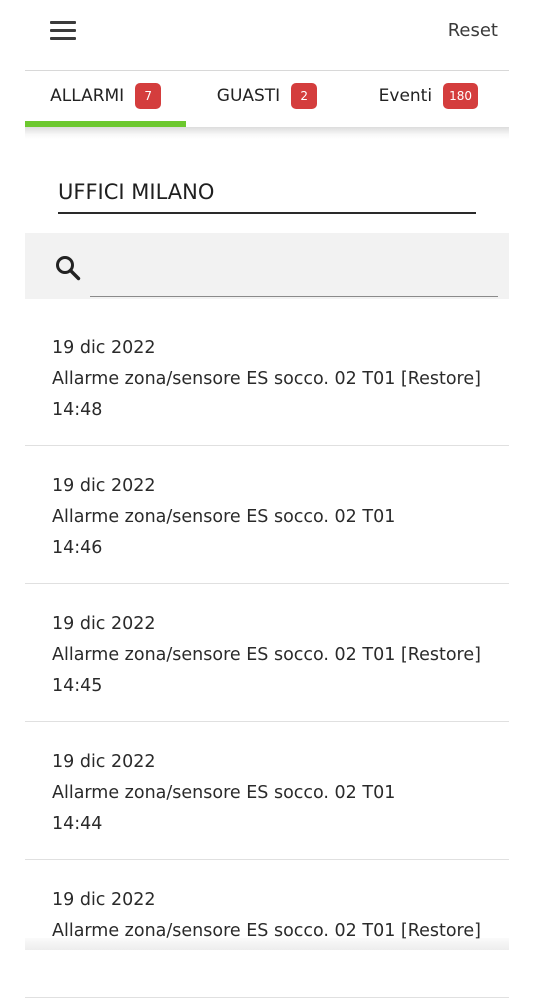 Image resolution: width=534 pixels, height=998 pixels. I want to click on count-badge: 2, so click(304, 95).